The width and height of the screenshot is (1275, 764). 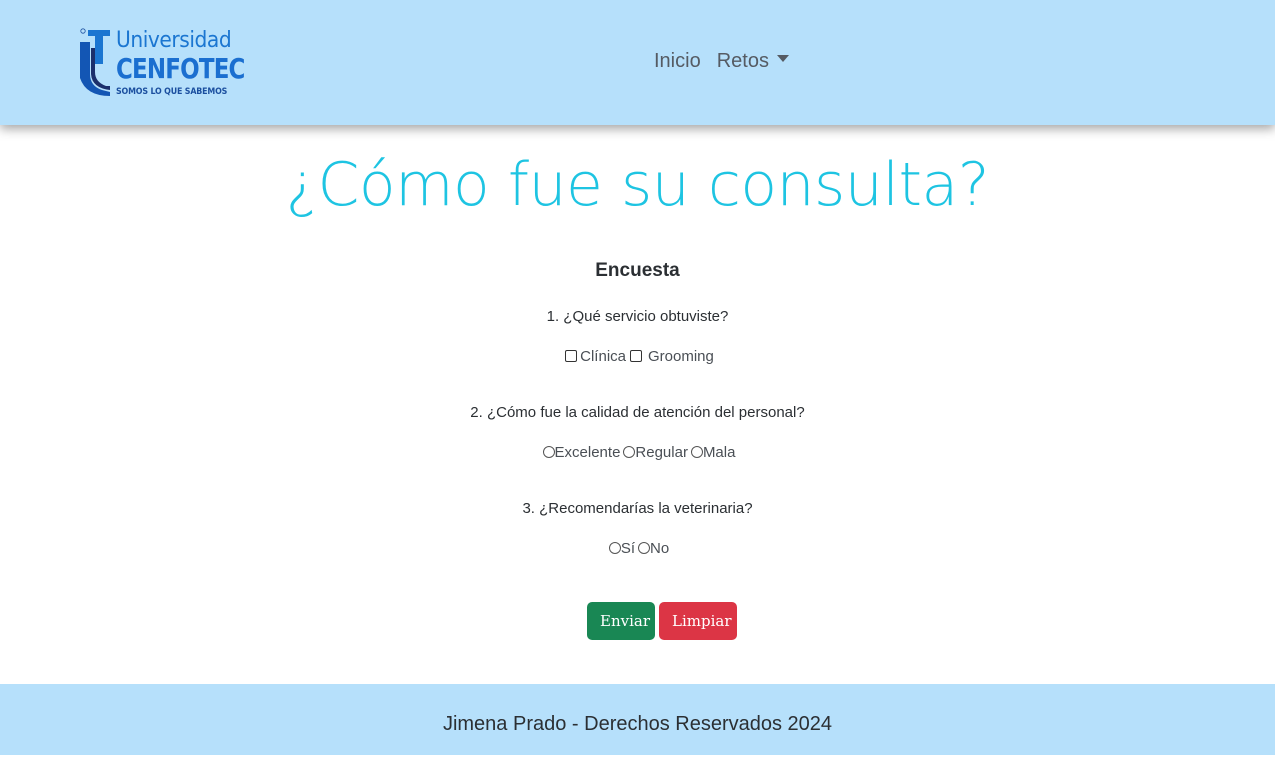 I want to click on nav-link-inicio: Inicio, so click(x=677, y=61).